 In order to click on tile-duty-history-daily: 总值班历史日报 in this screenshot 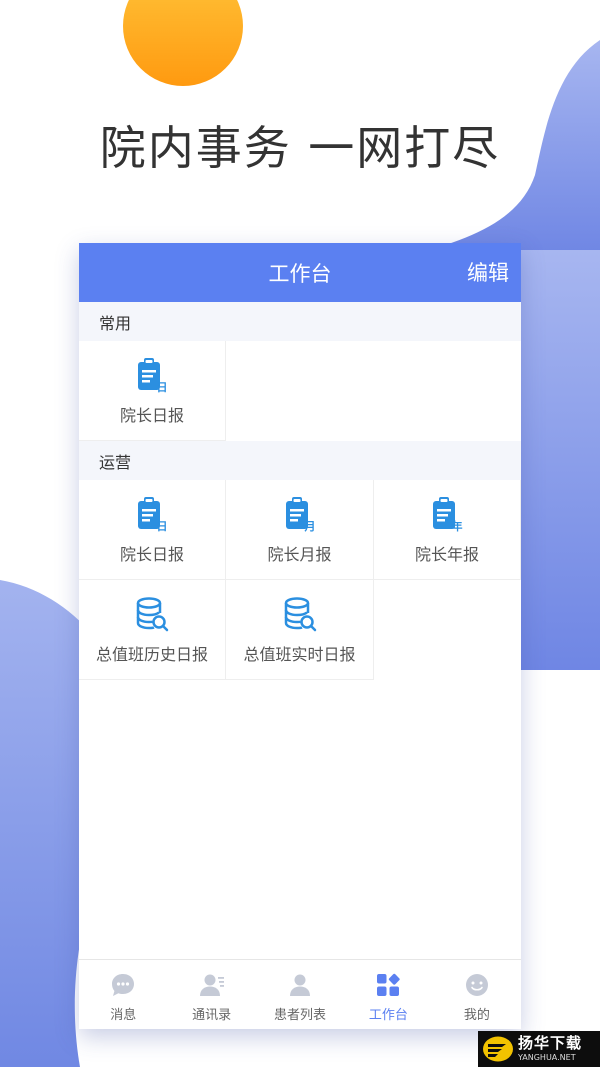, I will do `click(152, 630)`.